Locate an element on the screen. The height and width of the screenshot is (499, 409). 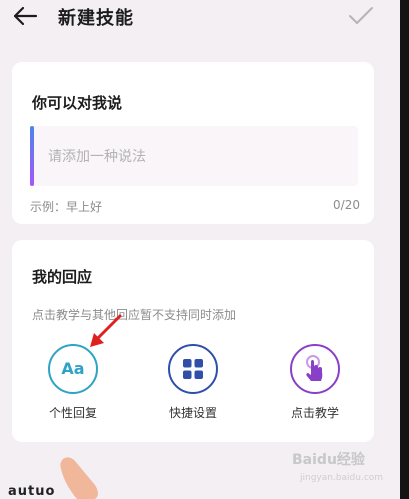
watermark-url: jingyan.baidu.com is located at coordinates (342, 478).